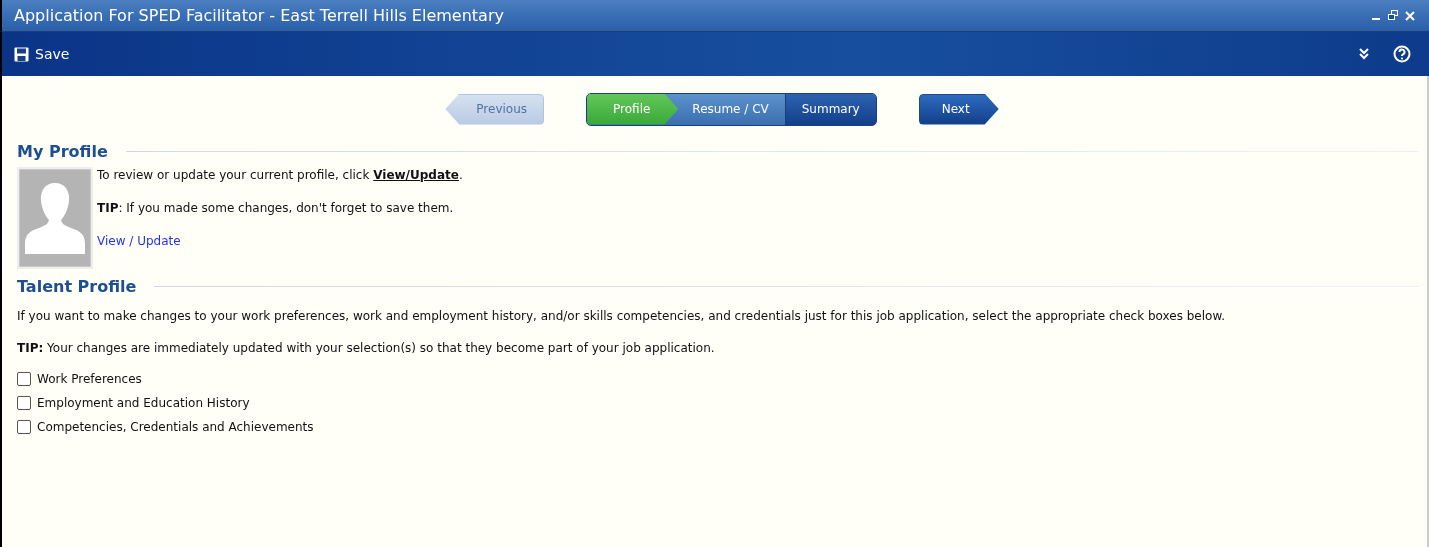 The image size is (1429, 547). I want to click on window-title: Application For SPED Facilitator - East Terrell Hills Elementary, so click(259, 15).